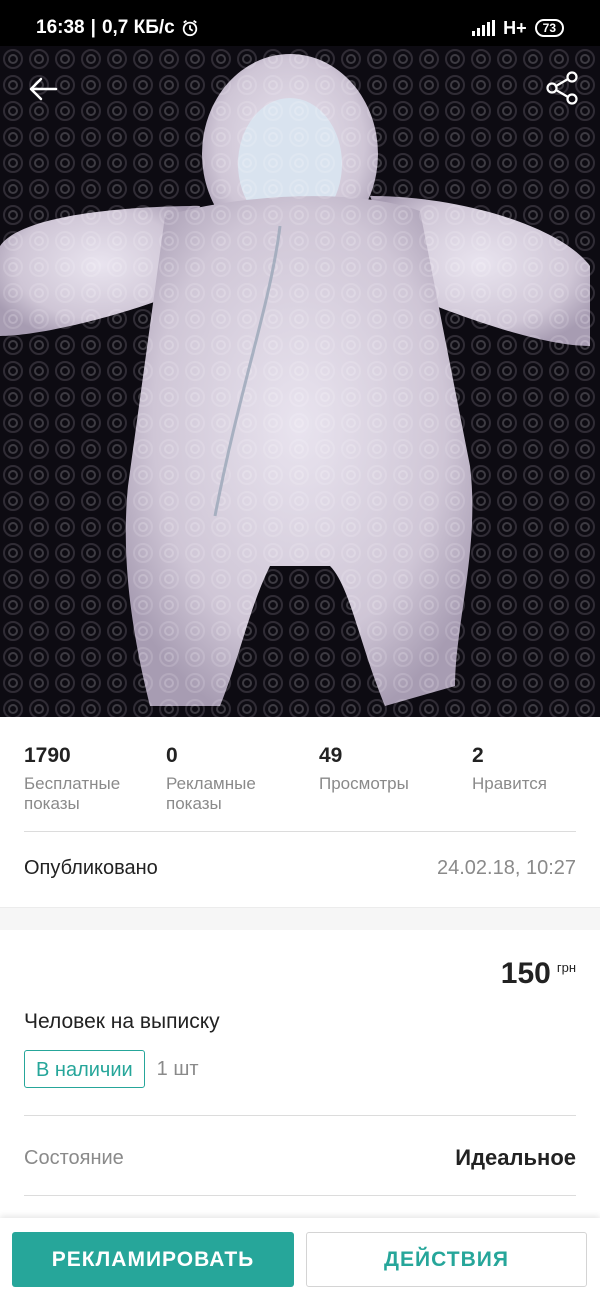 The width and height of the screenshot is (600, 1299). What do you see at coordinates (74, 1157) in the screenshot?
I see `condition-label: Состояние` at bounding box center [74, 1157].